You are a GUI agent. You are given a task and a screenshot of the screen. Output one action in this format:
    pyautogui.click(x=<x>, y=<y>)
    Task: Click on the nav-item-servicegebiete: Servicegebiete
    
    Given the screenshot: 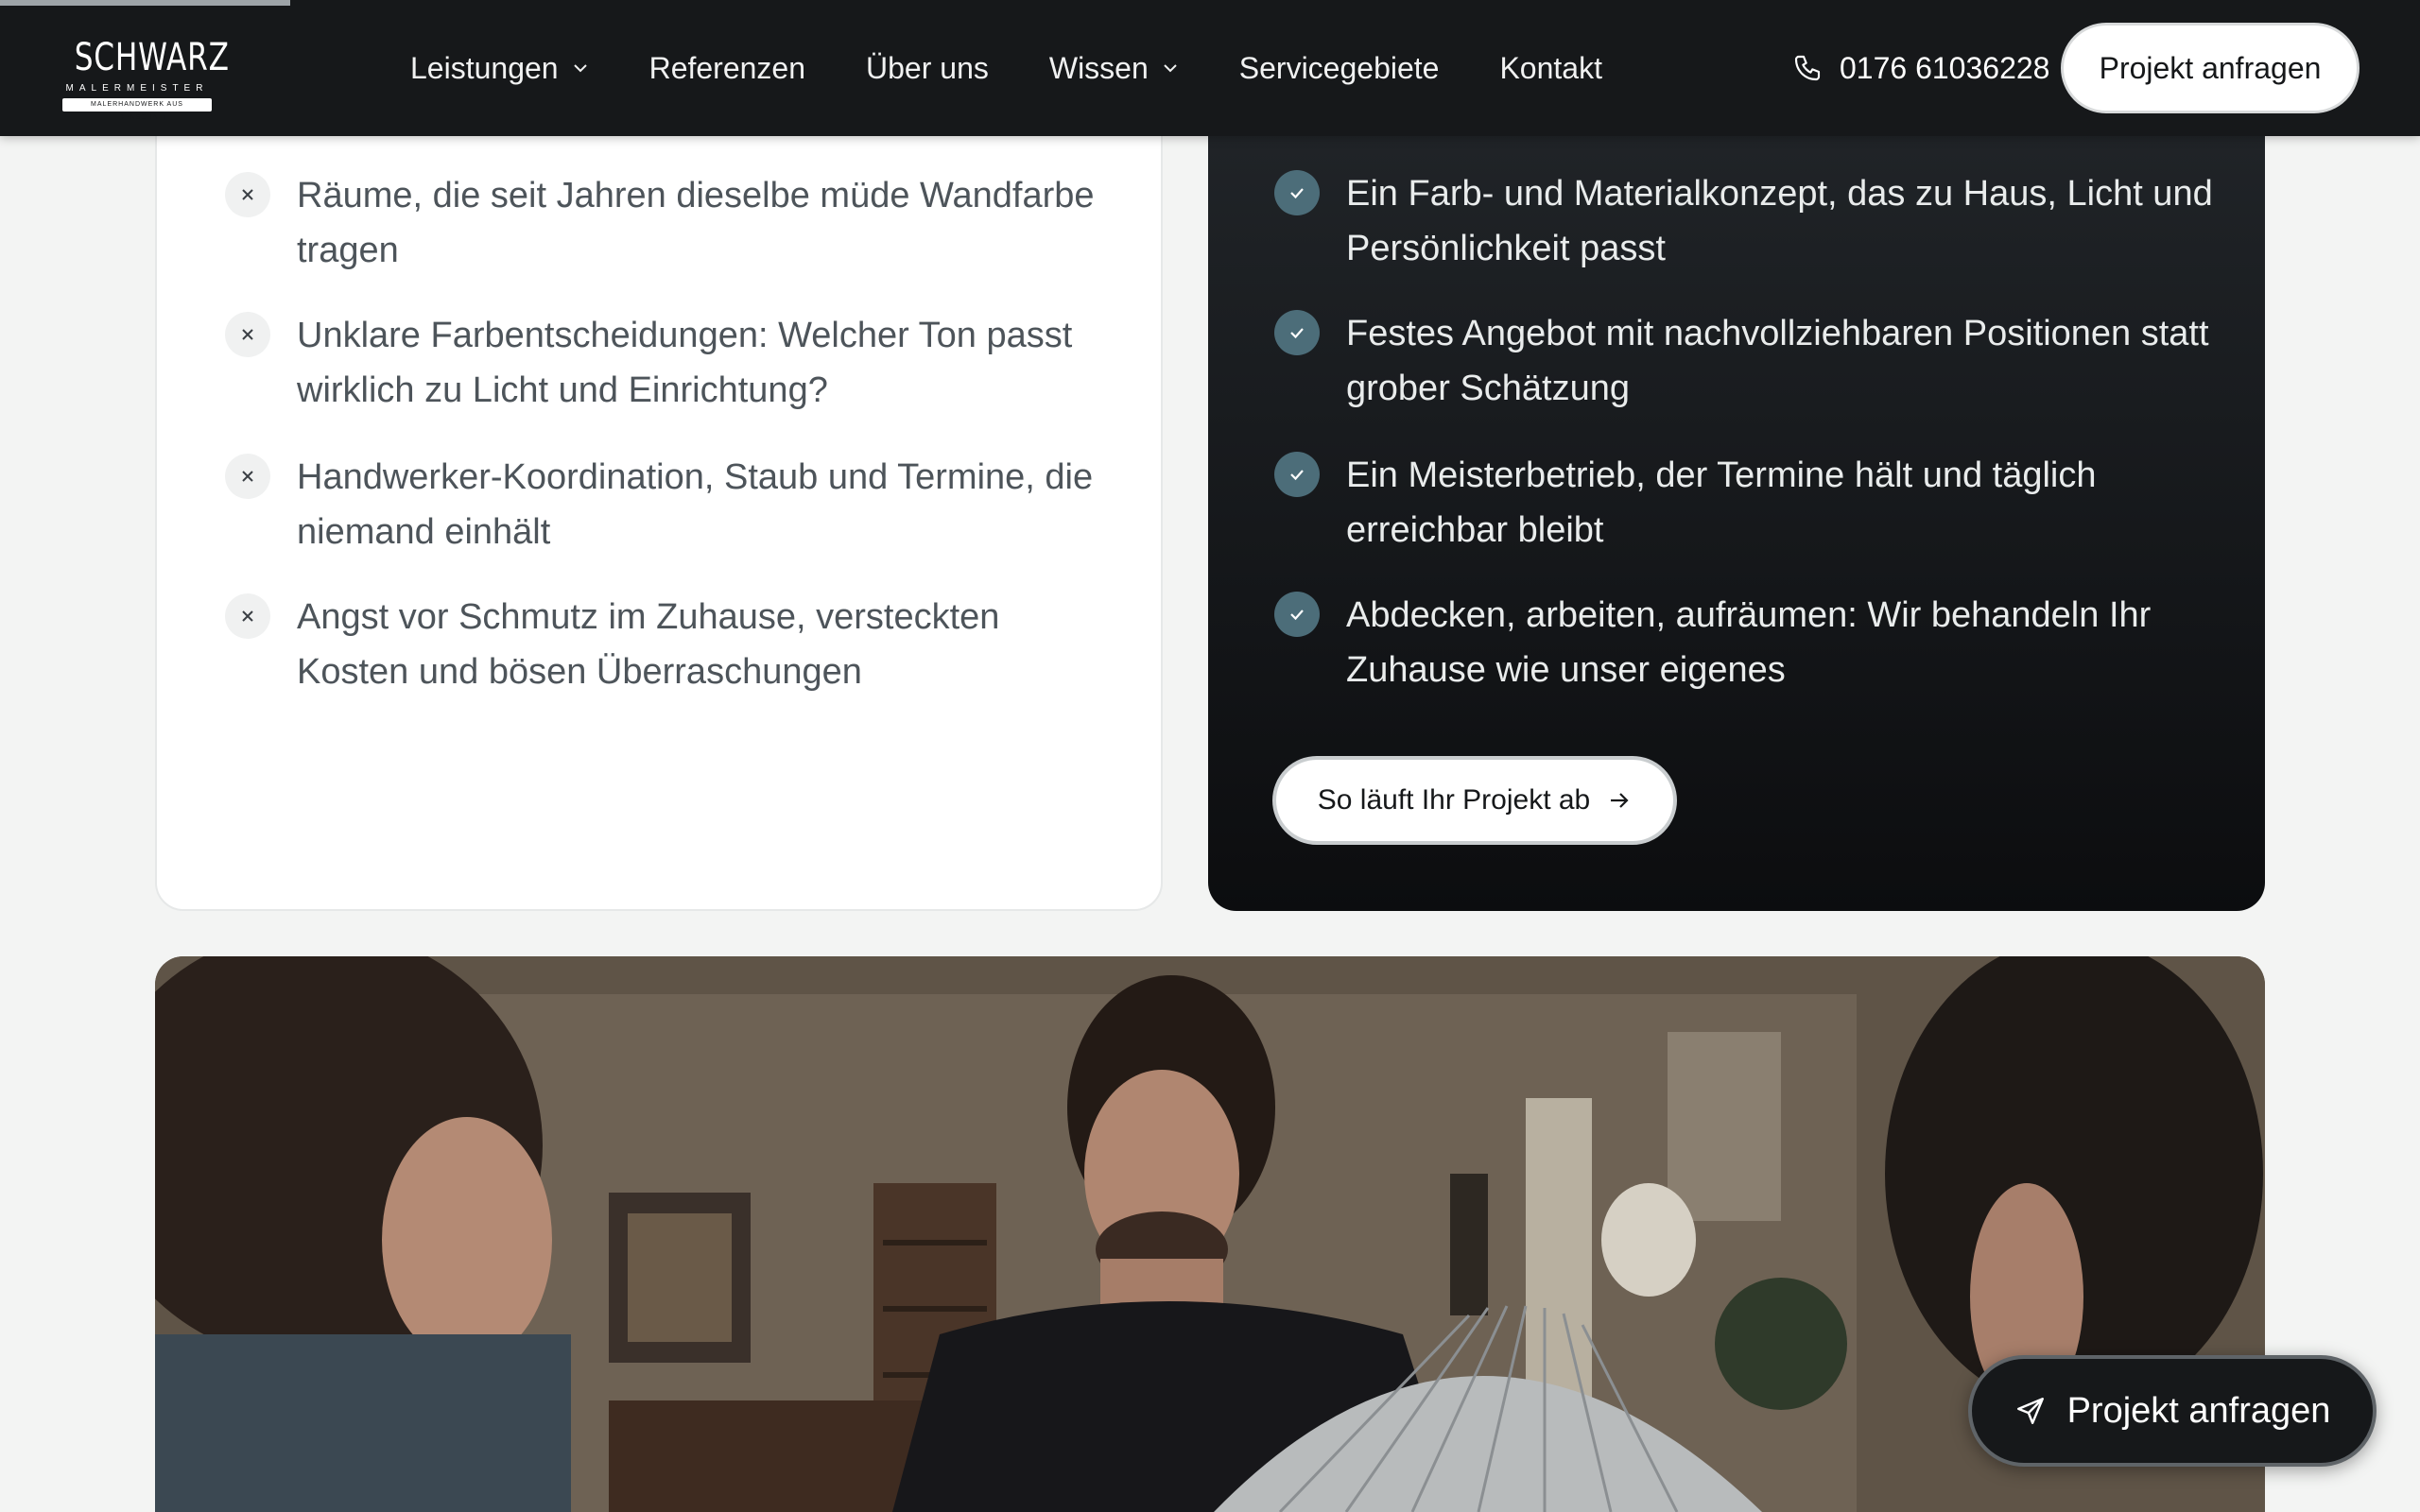 What is the action you would take?
    pyautogui.click(x=1339, y=68)
    